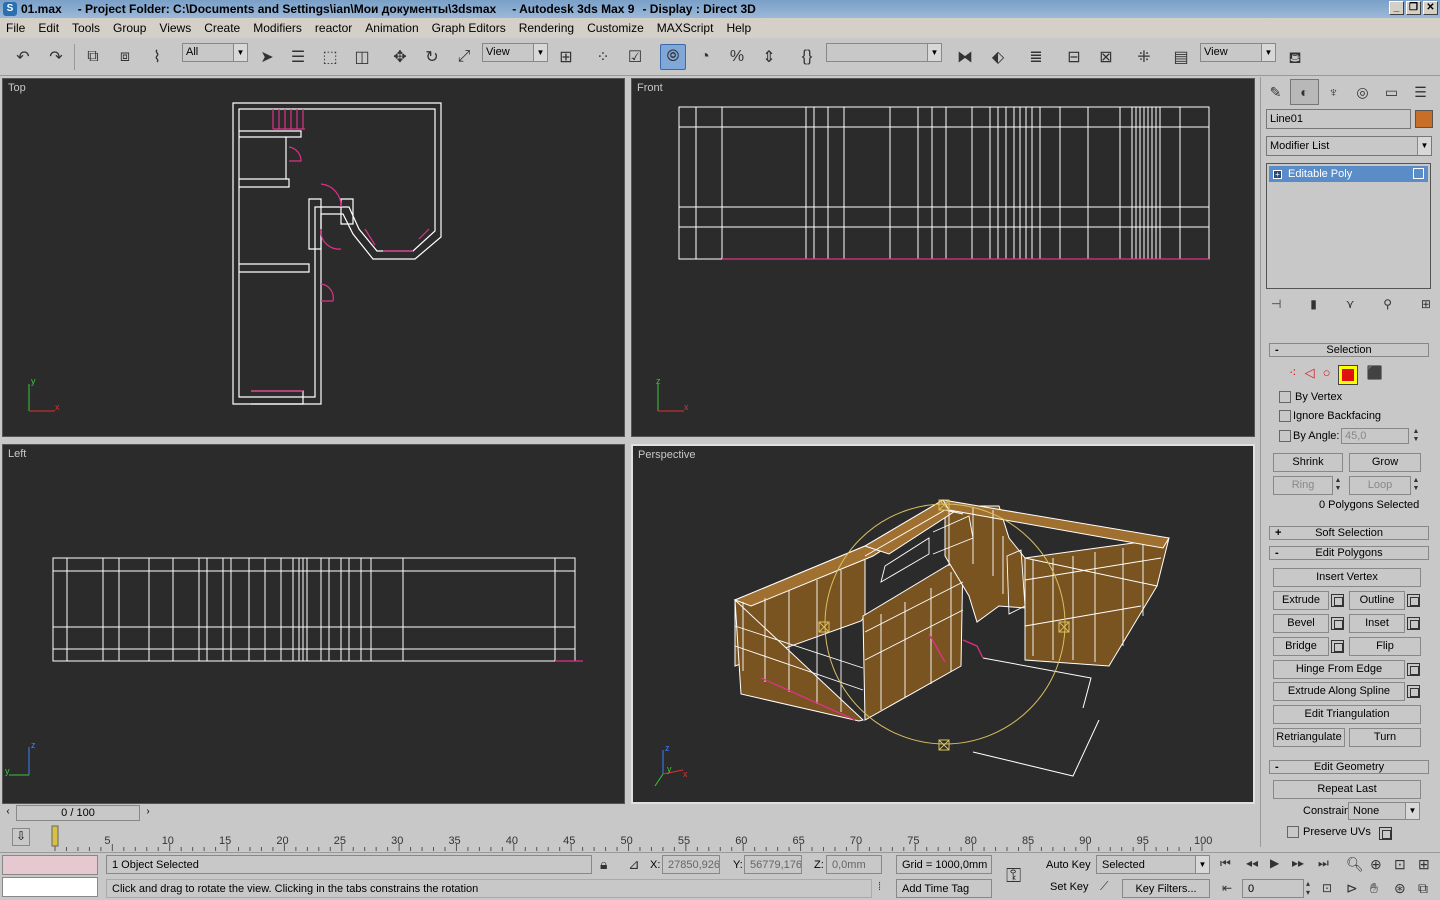  I want to click on edit-geometry-header: - Edit Geometry, so click(1349, 767).